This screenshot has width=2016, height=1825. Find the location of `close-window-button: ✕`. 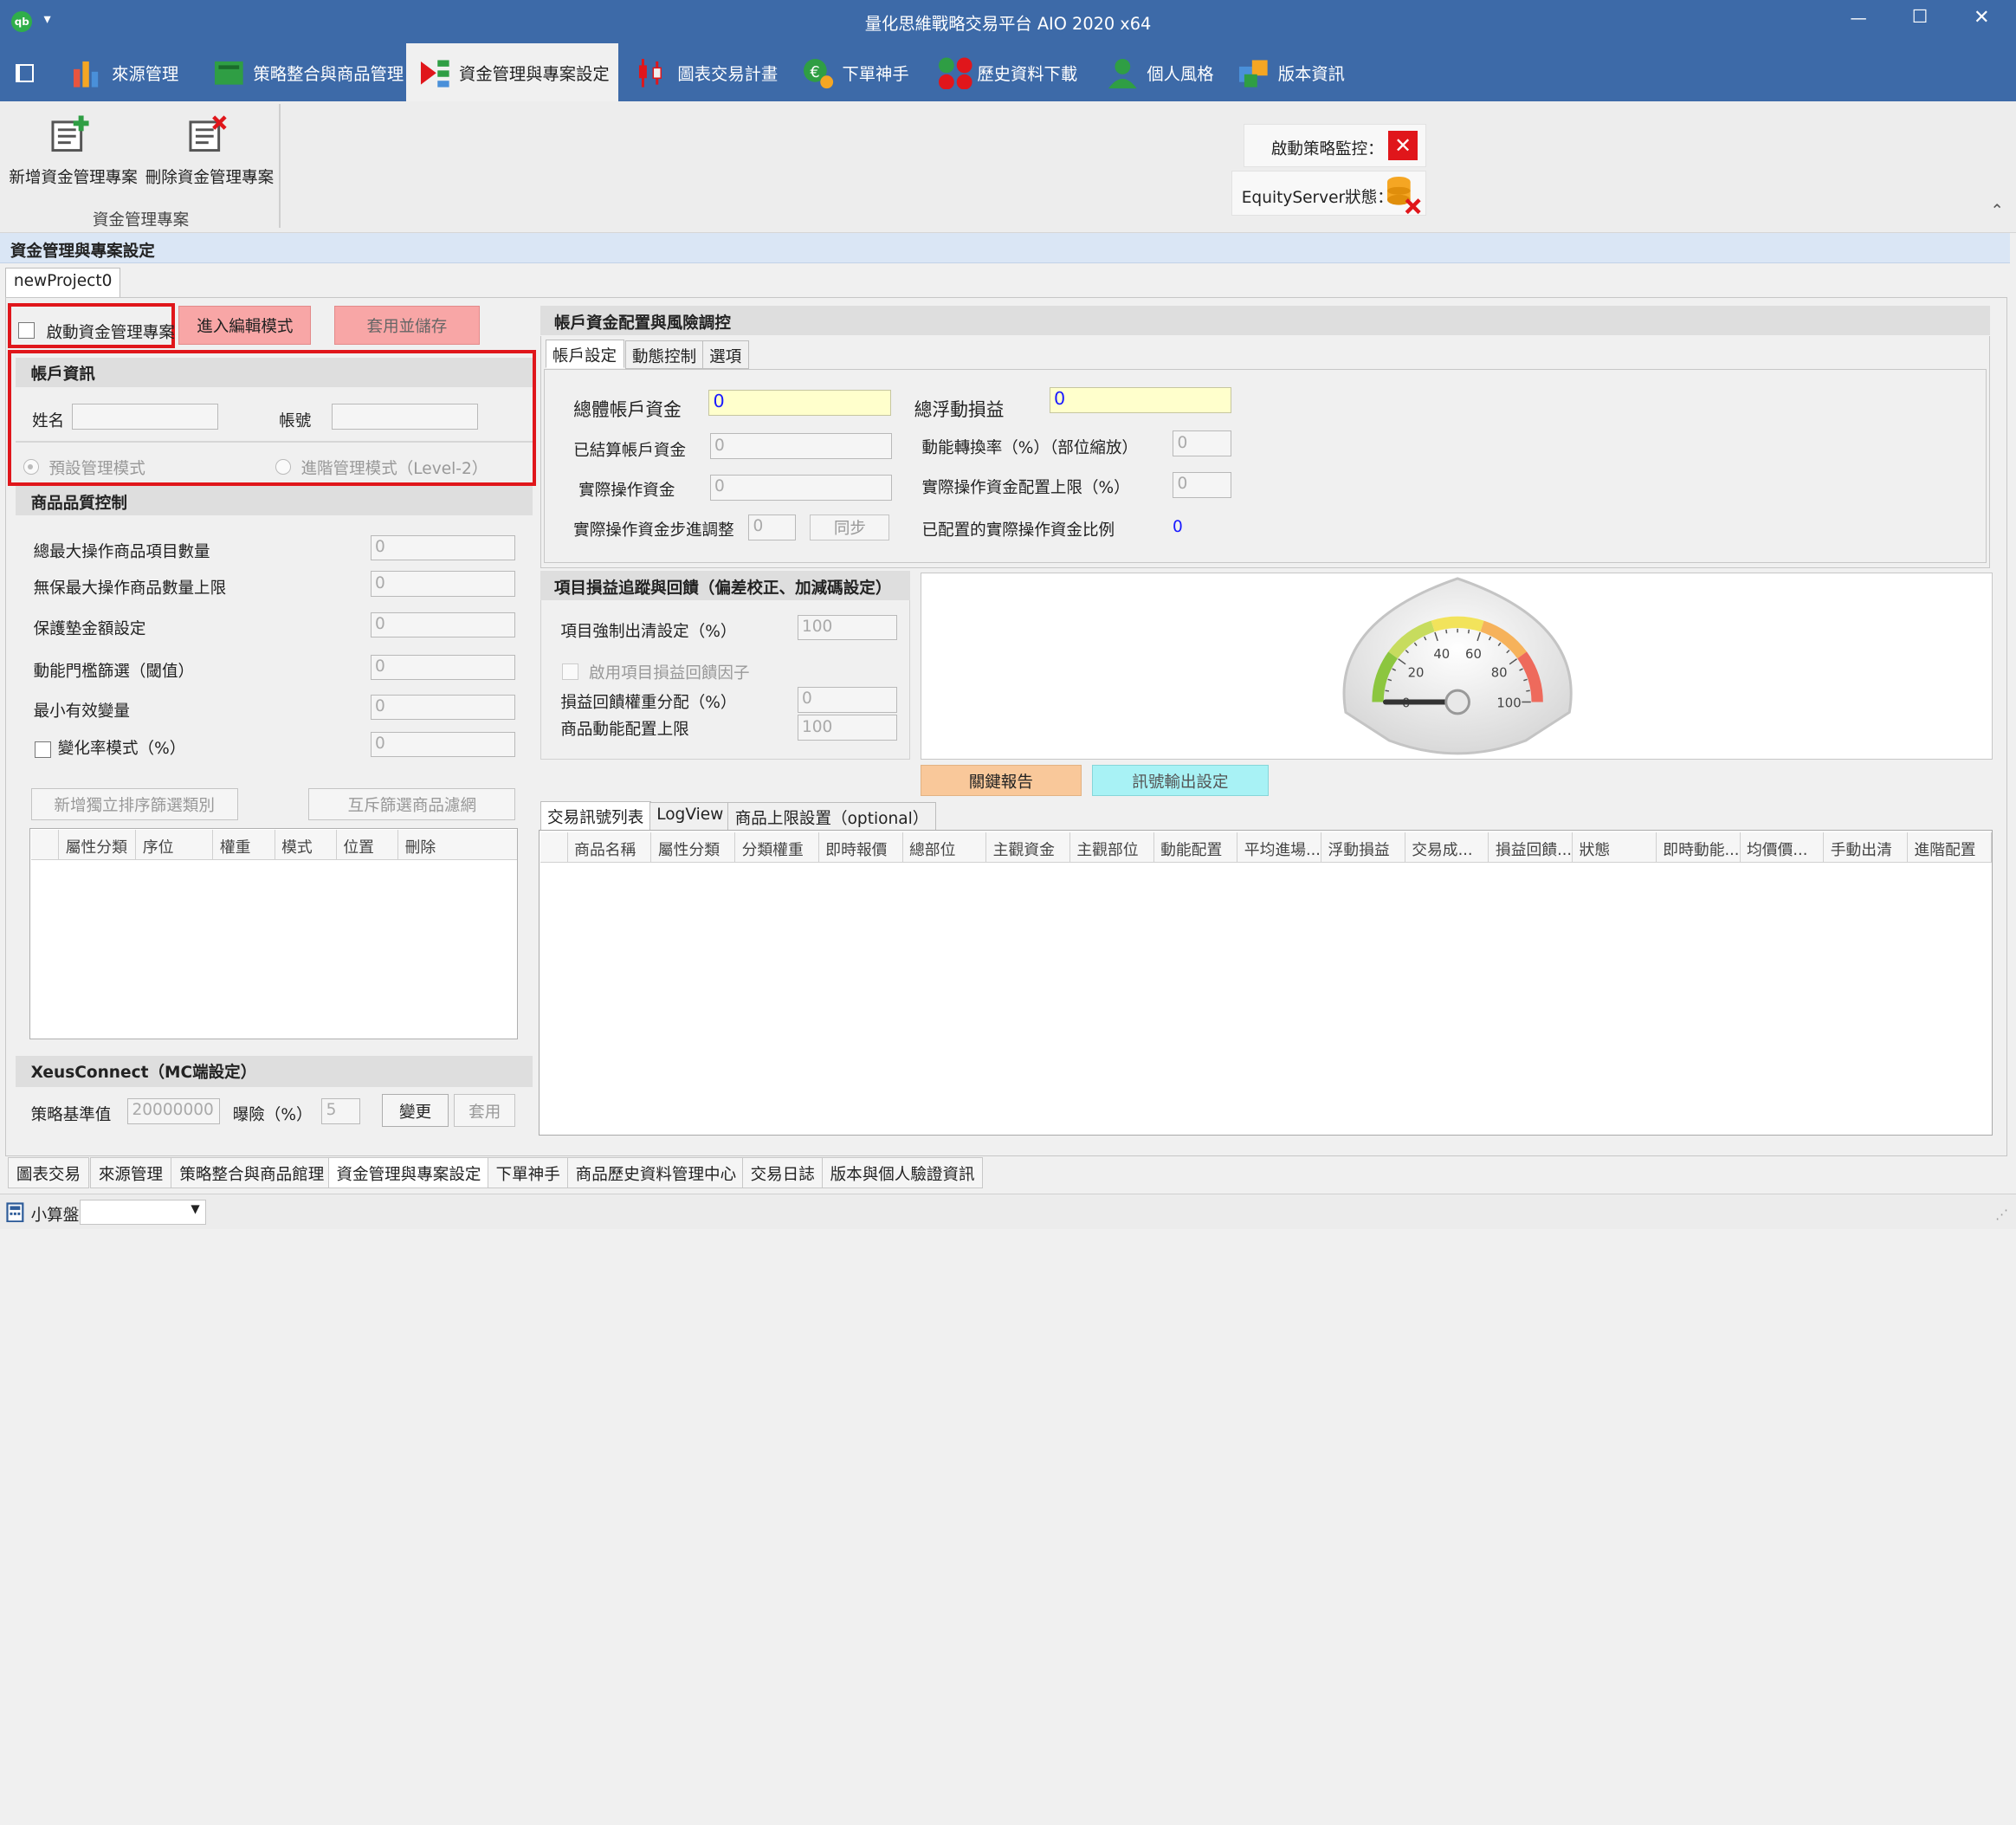

close-window-button: ✕ is located at coordinates (1982, 17).